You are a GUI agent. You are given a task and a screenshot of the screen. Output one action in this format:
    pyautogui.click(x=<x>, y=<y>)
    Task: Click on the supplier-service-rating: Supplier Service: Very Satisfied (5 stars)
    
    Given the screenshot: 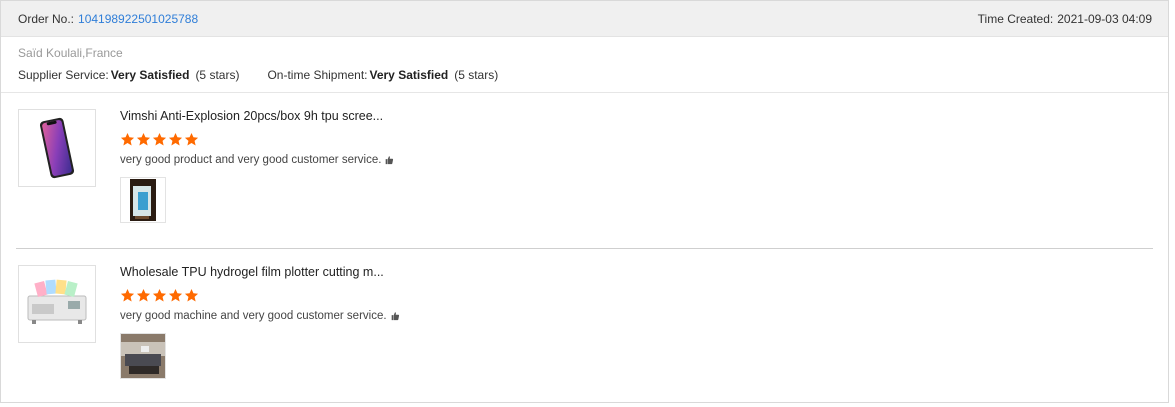 What is the action you would take?
    pyautogui.click(x=128, y=75)
    